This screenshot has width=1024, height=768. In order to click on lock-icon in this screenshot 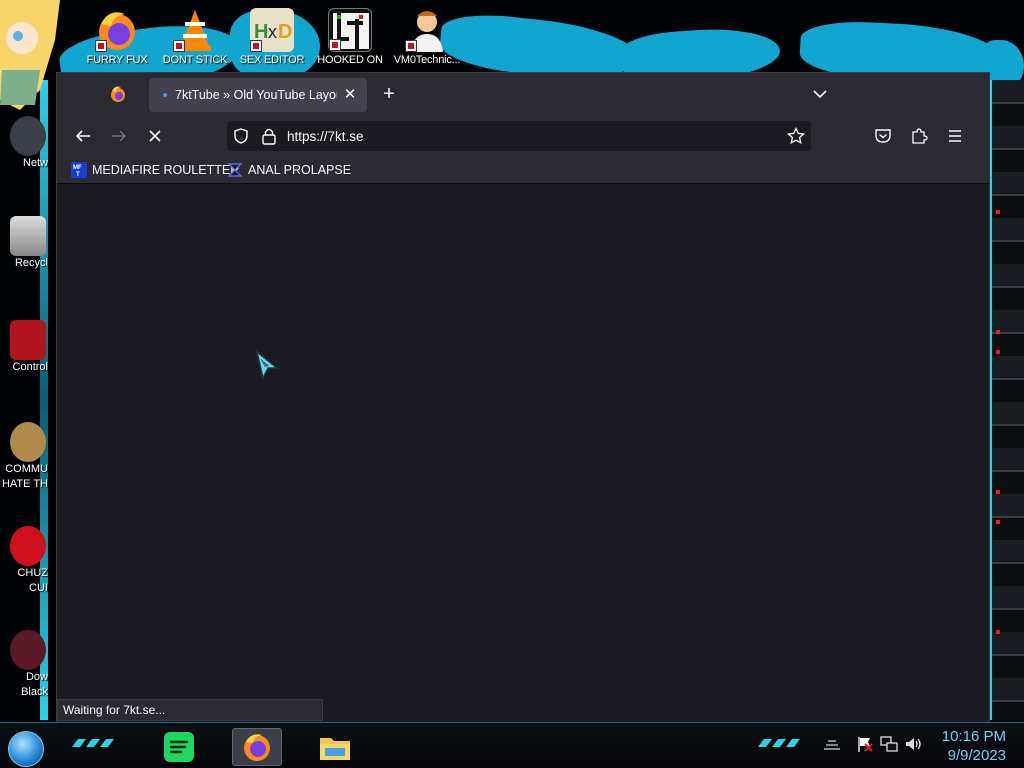, I will do `click(269, 136)`.